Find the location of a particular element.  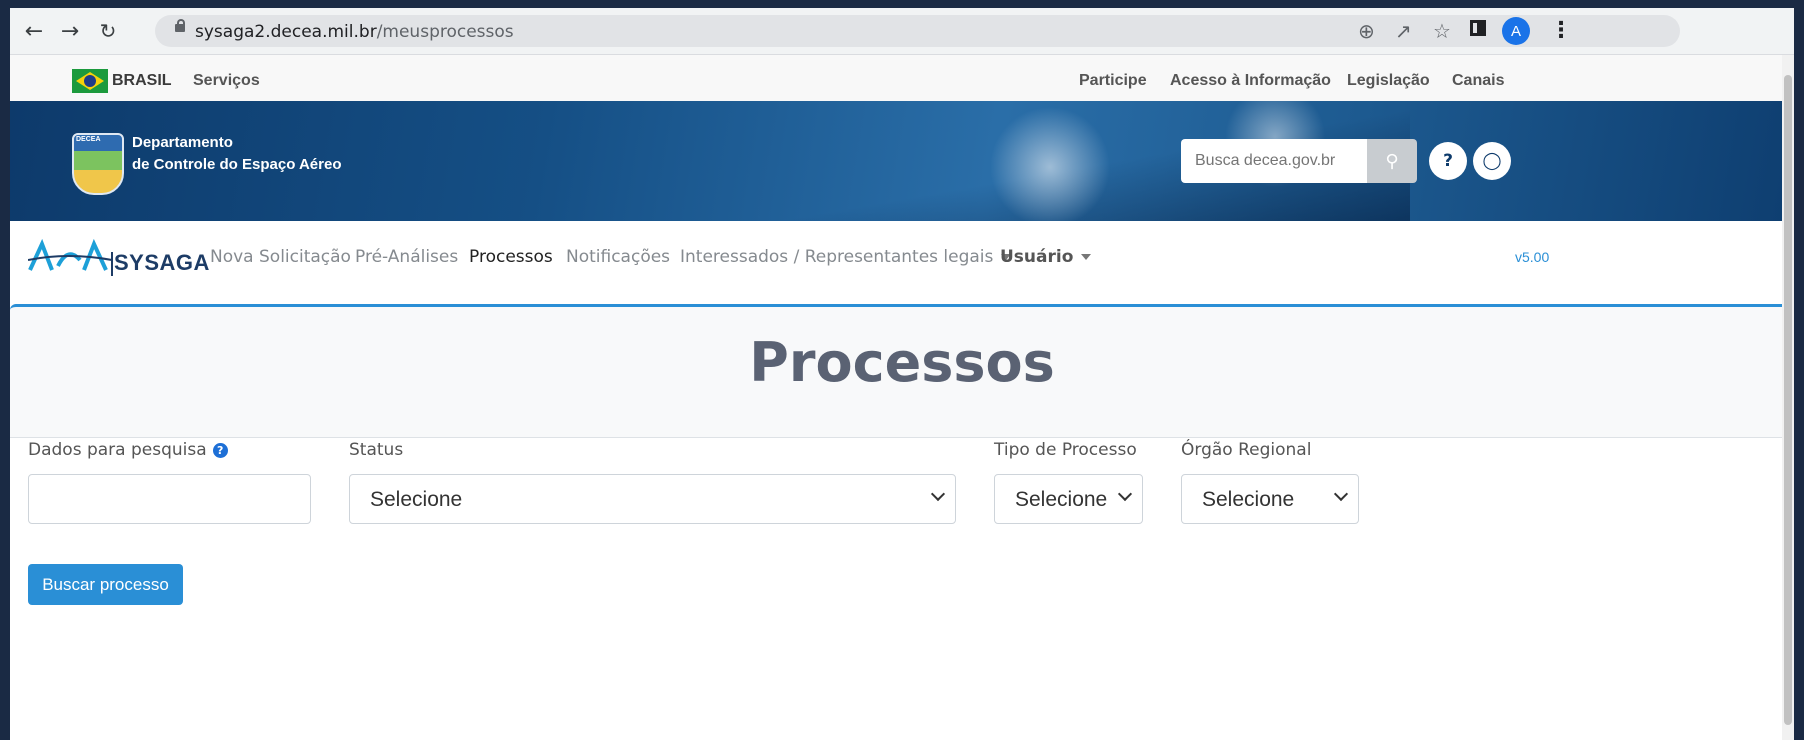

page-scrollbar is located at coordinates (1788, 397).